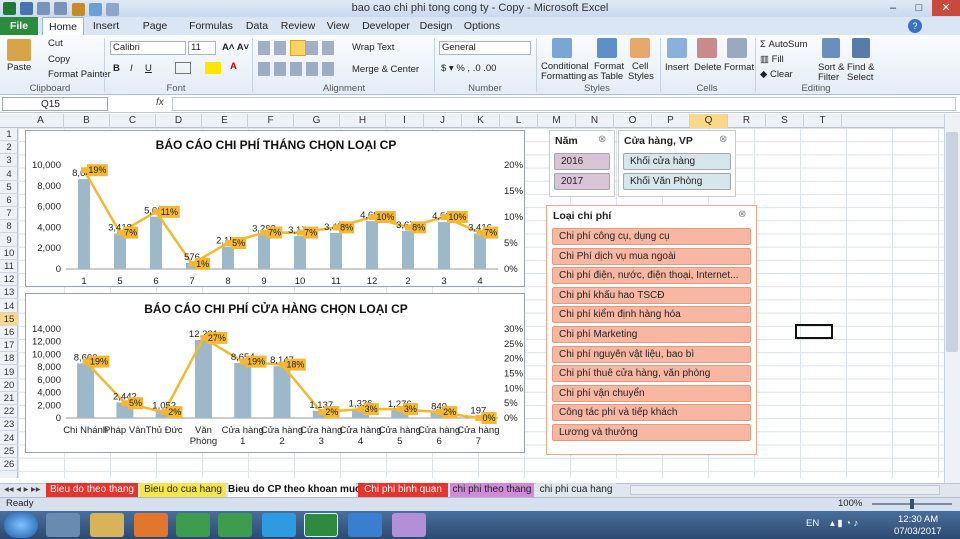 The height and width of the screenshot is (539, 960). Describe the element at coordinates (9, 425) in the screenshot. I see `row-header: 23` at that location.